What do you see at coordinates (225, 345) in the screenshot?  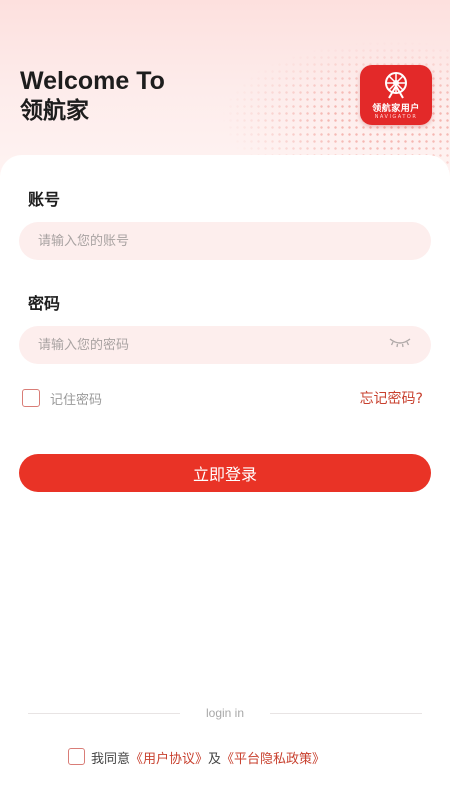 I see `password-input` at bounding box center [225, 345].